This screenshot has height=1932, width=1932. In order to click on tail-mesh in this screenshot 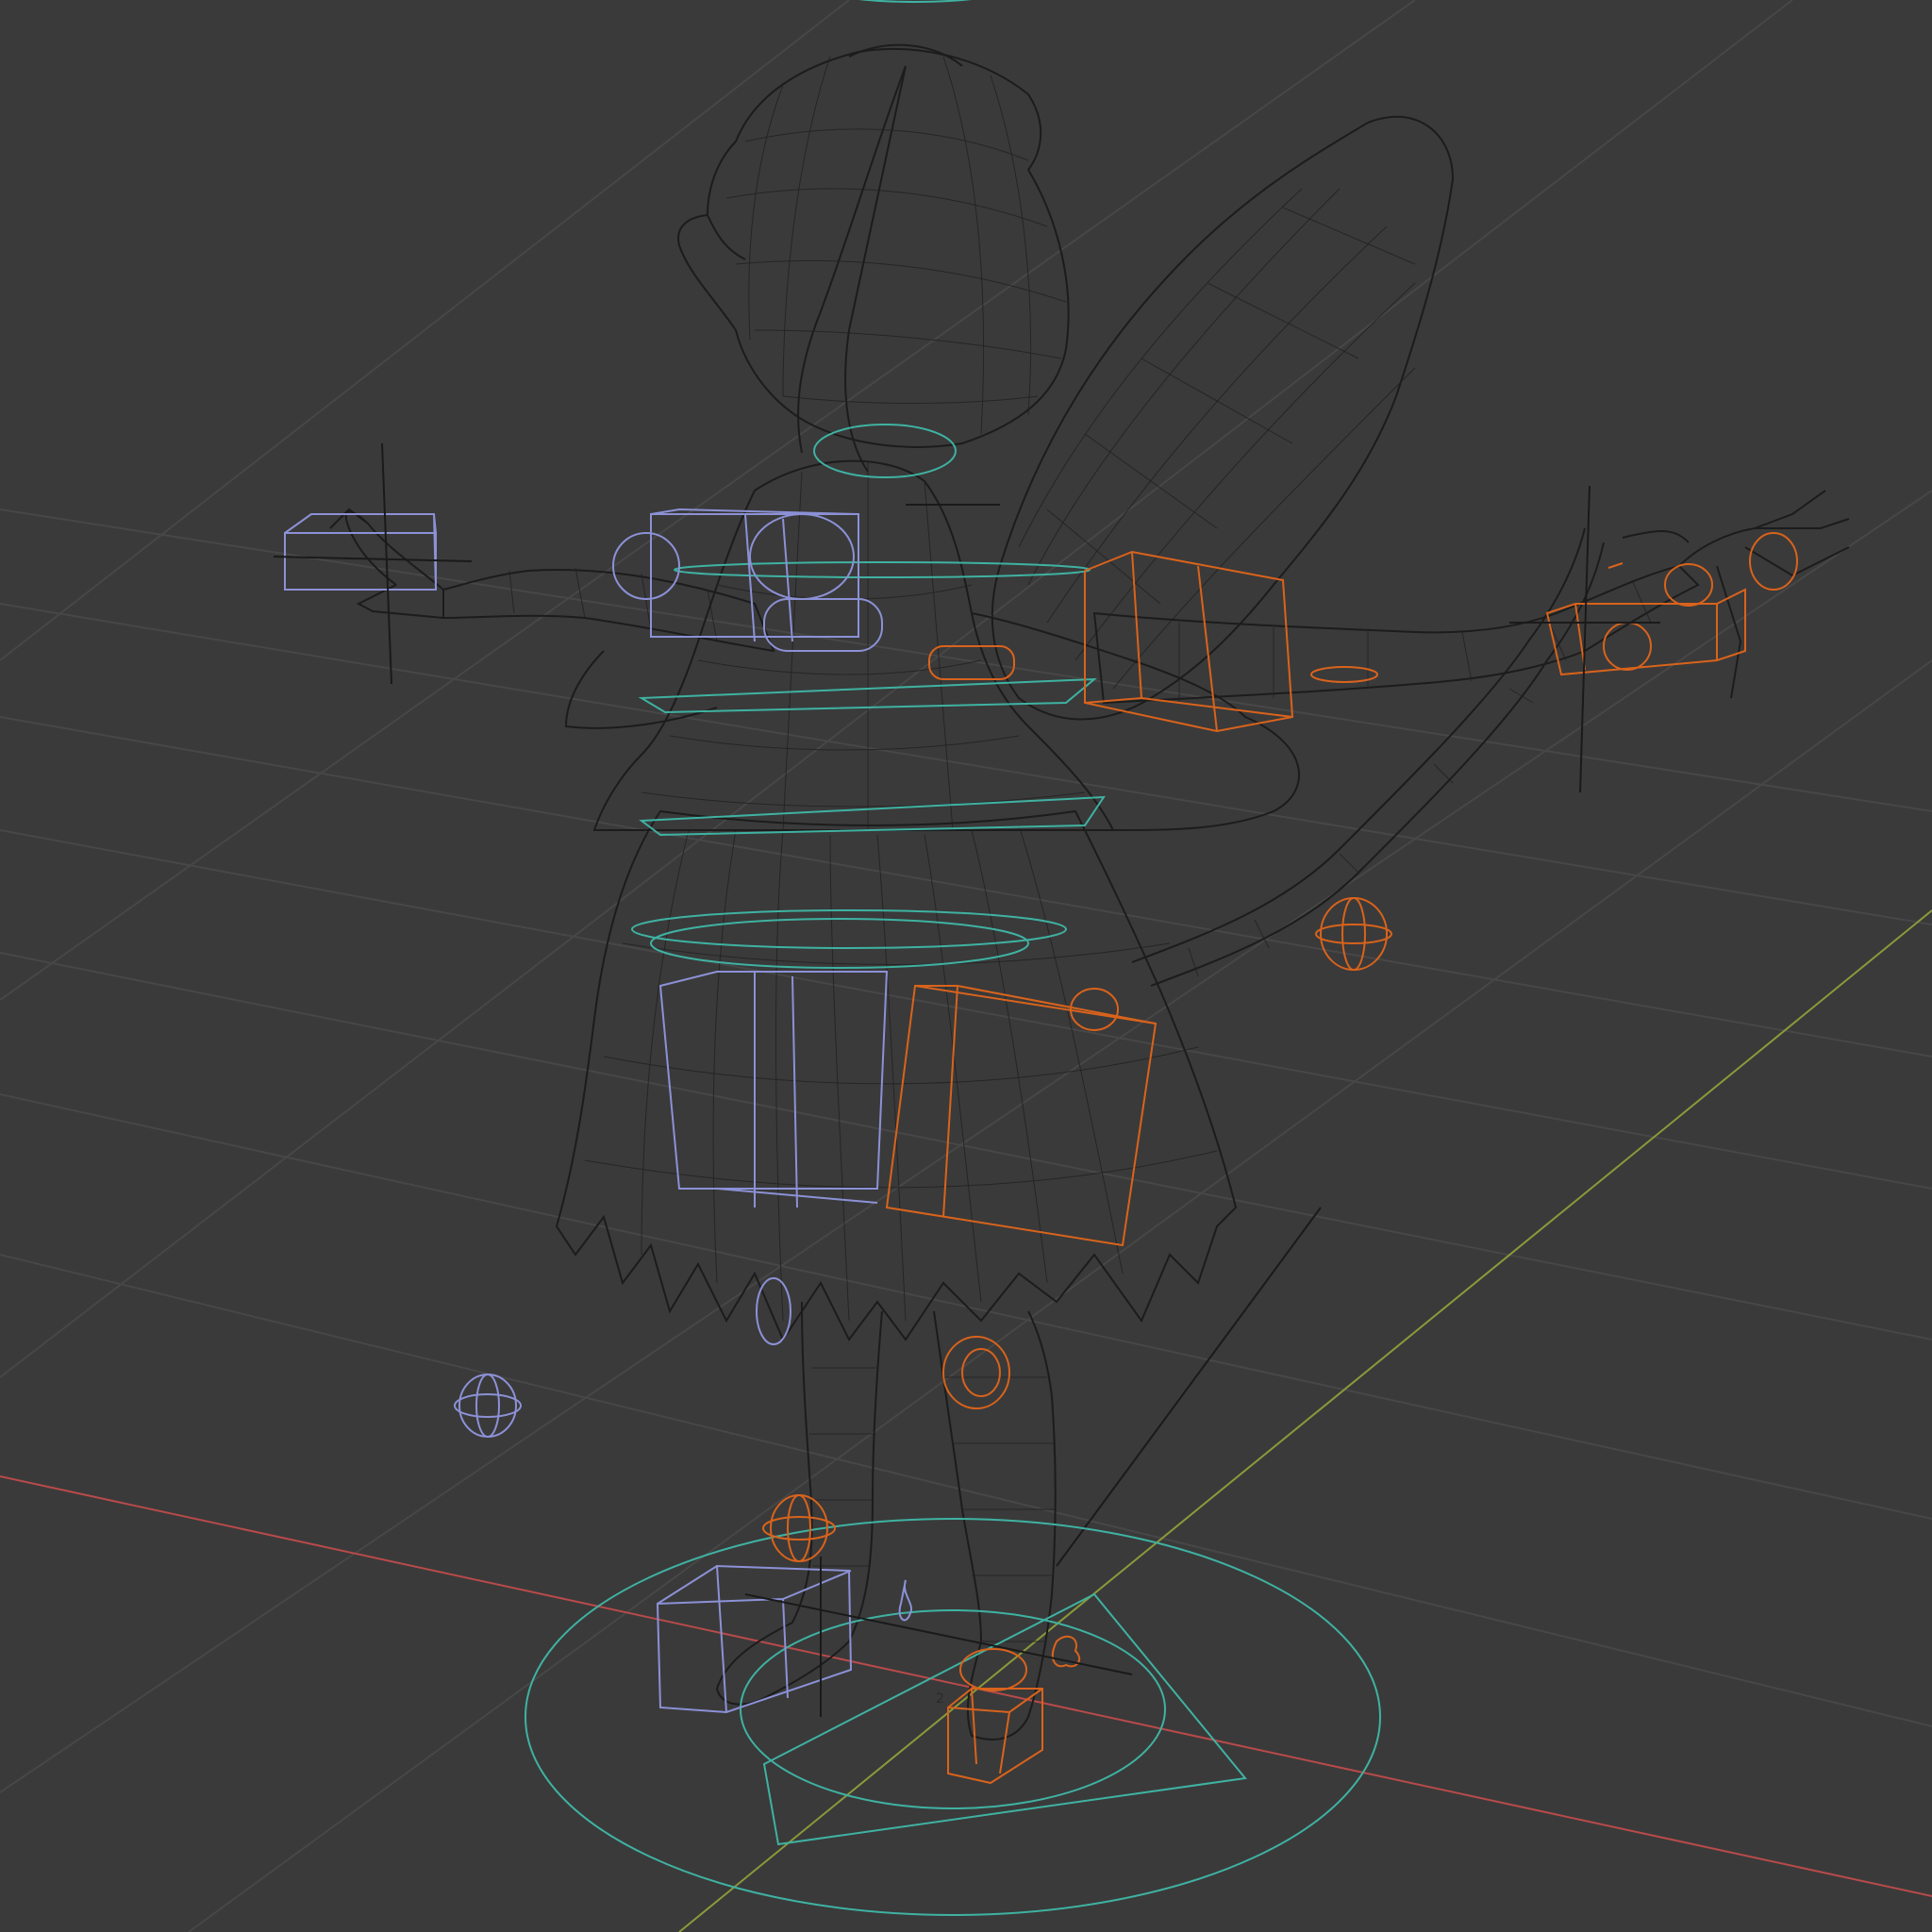, I will do `click(1368, 757)`.